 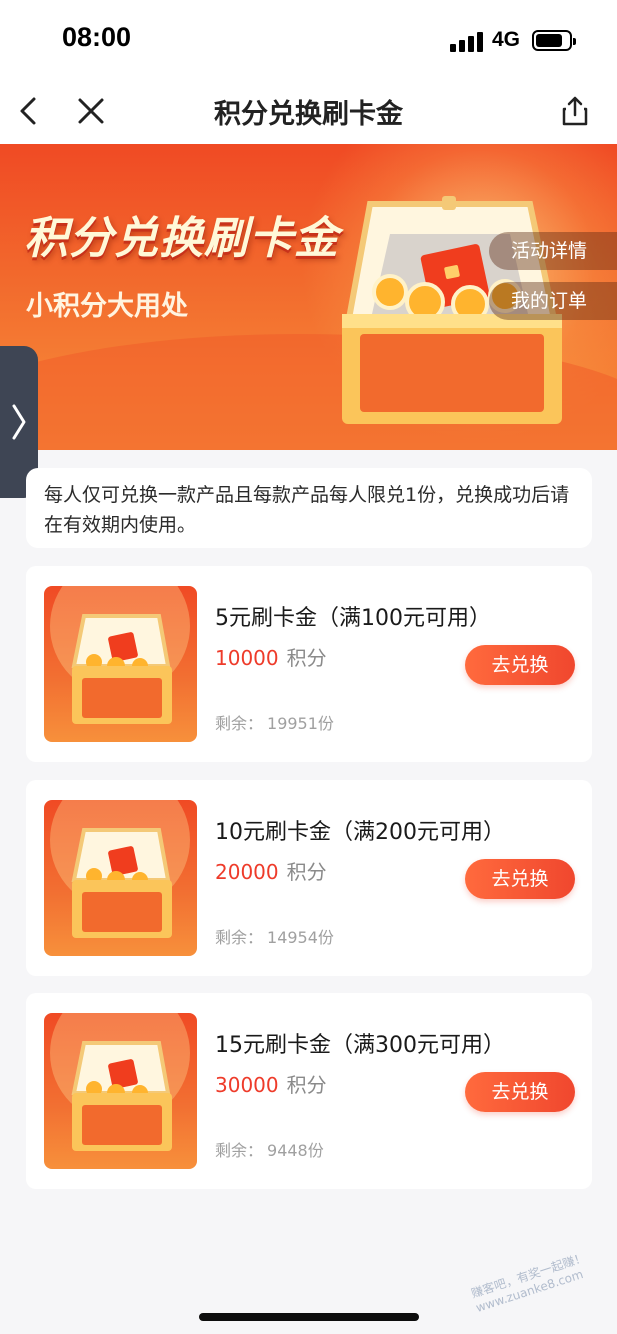 I want to click on remaining-value: 19951份, so click(x=300, y=723).